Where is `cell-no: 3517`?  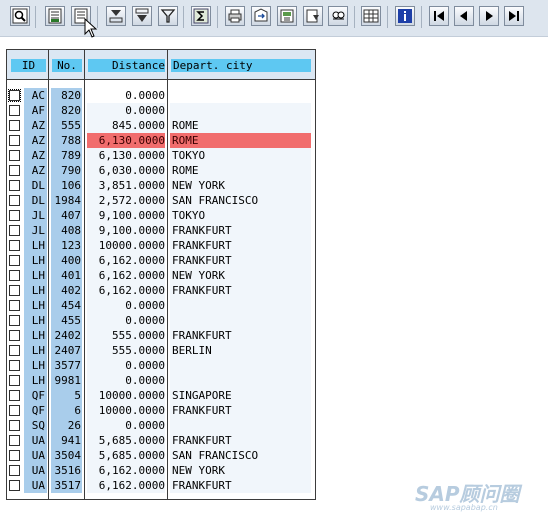 cell-no: 3517 is located at coordinates (66, 485).